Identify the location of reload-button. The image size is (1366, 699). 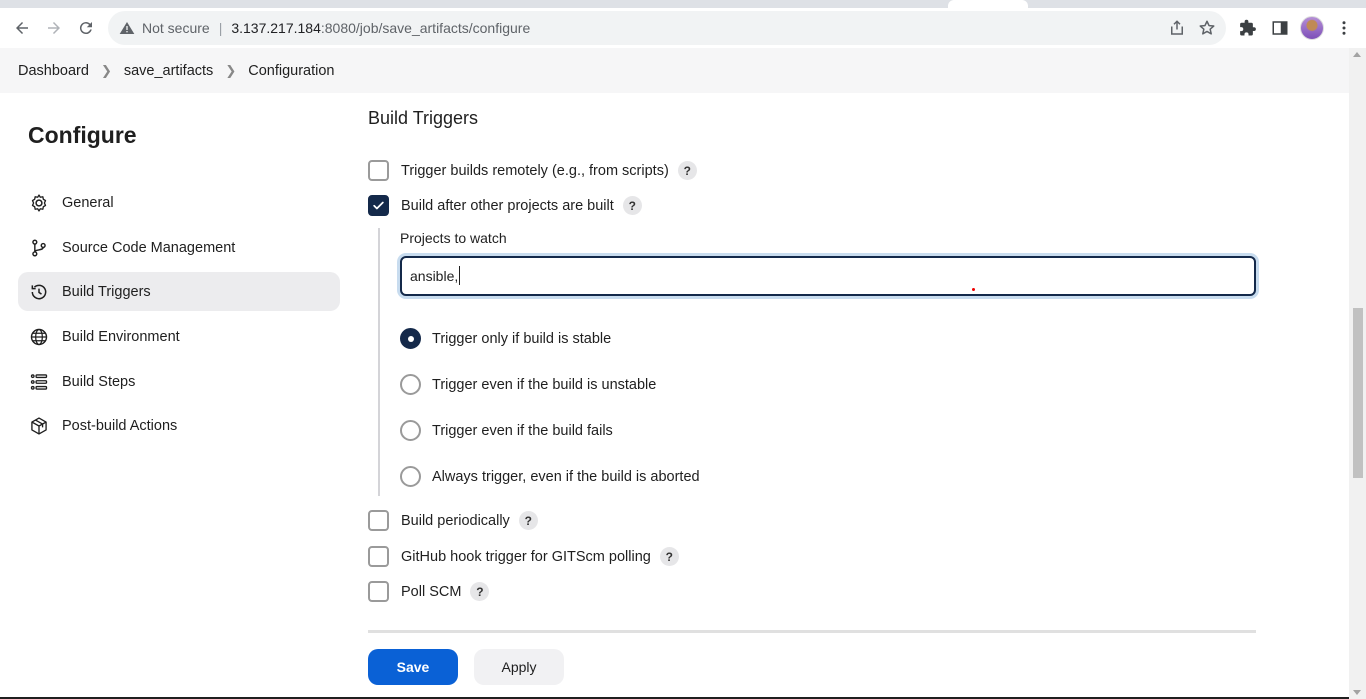
(86, 28).